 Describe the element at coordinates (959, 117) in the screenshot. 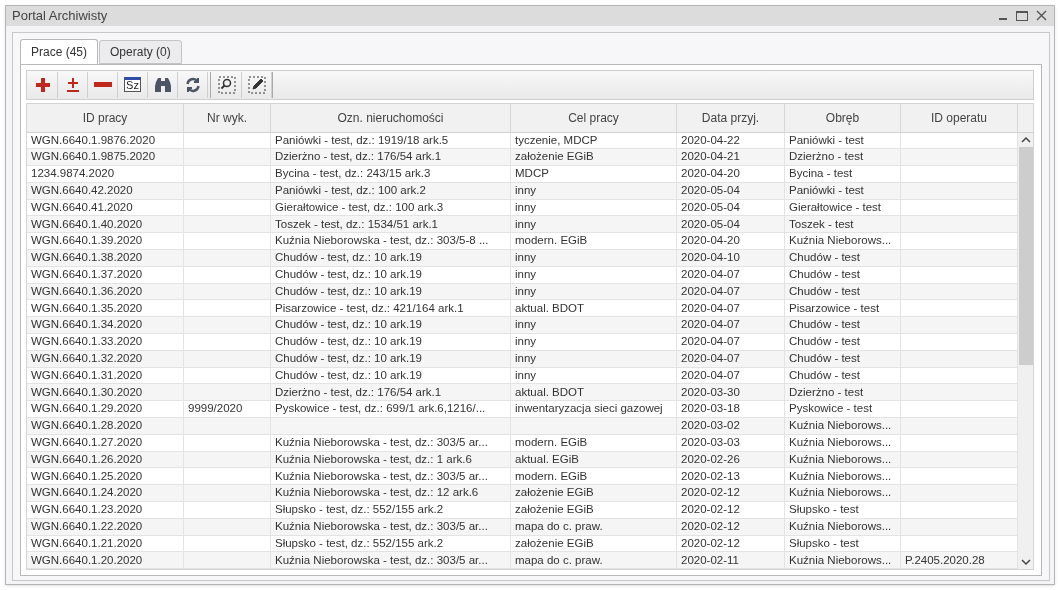

I see `column-header: ID operatu` at that location.